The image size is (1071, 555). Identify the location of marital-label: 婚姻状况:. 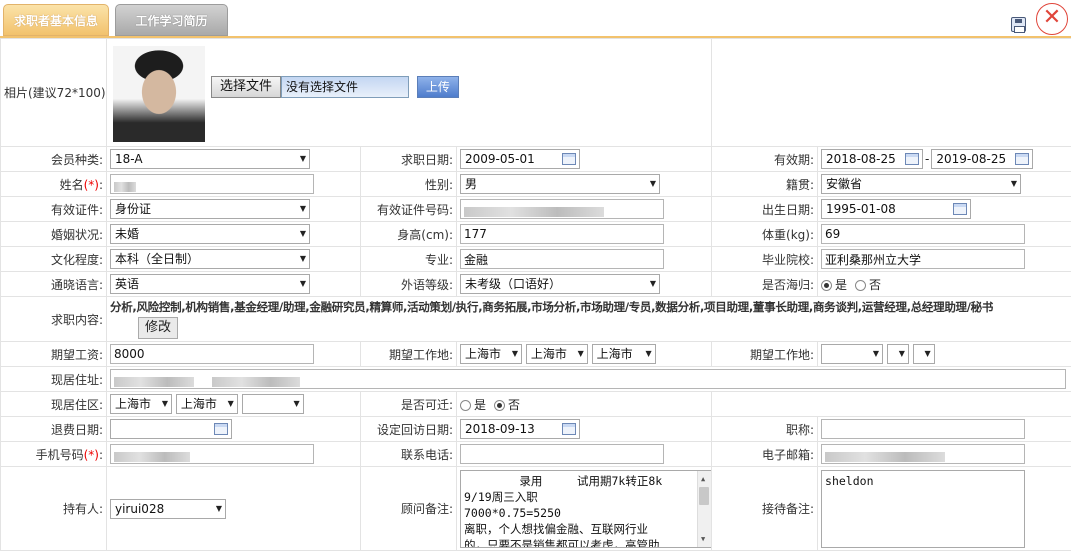
(53, 234).